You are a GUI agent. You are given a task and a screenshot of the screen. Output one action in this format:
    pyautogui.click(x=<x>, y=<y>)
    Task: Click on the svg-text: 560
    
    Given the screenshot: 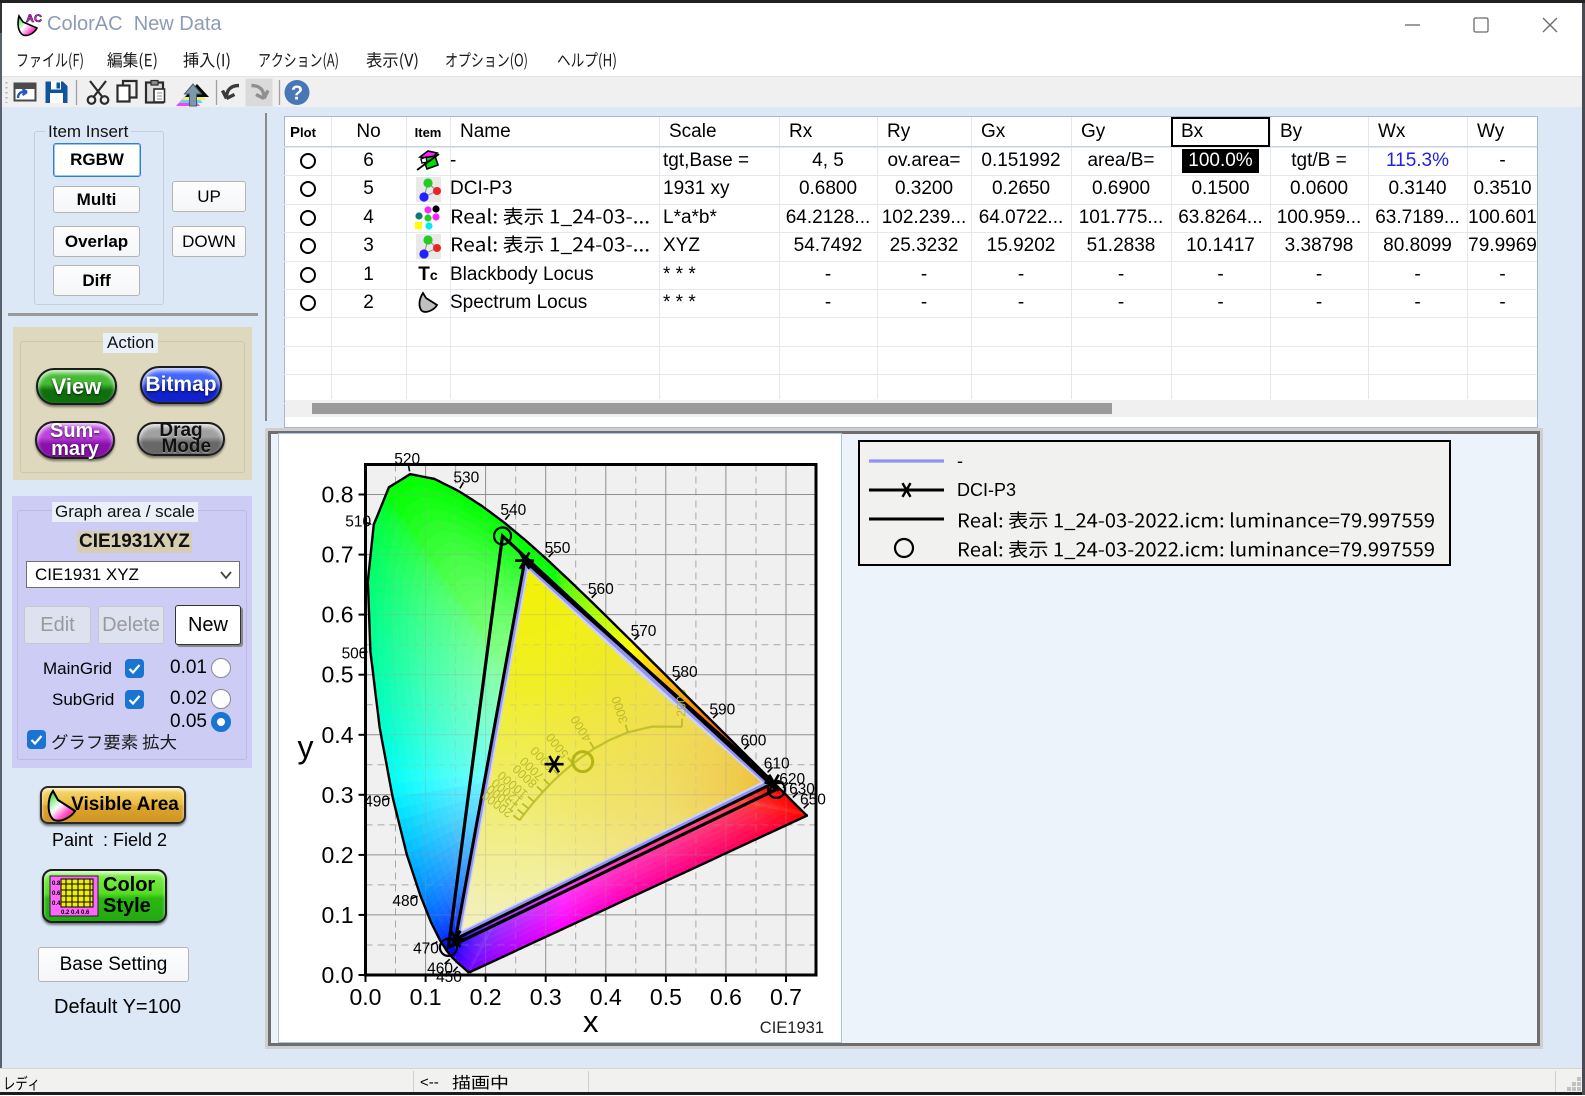 What is the action you would take?
    pyautogui.click(x=601, y=589)
    